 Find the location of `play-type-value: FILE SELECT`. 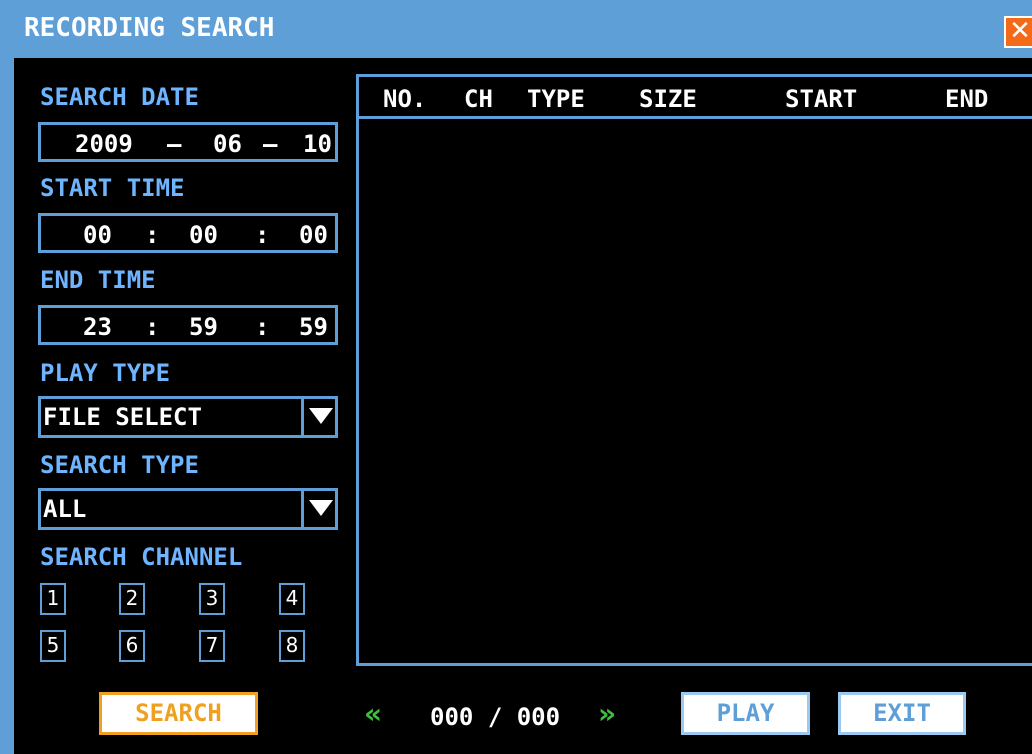

play-type-value: FILE SELECT is located at coordinates (122, 417).